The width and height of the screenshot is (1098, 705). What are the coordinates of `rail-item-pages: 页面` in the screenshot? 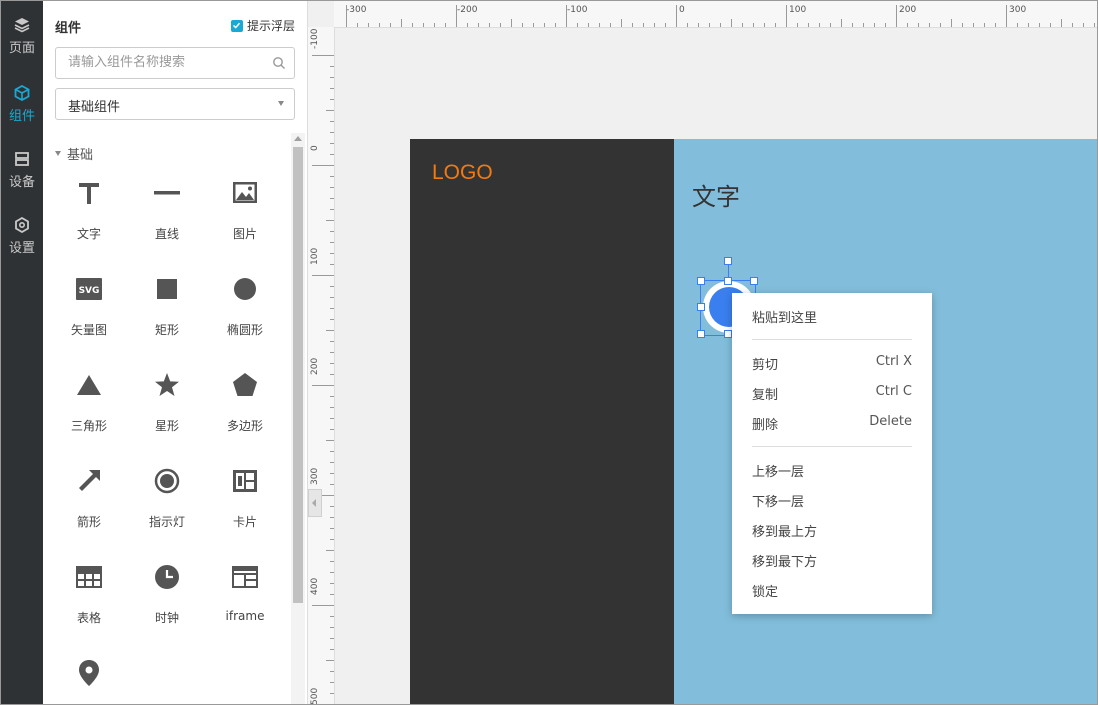 It's located at (22, 43).